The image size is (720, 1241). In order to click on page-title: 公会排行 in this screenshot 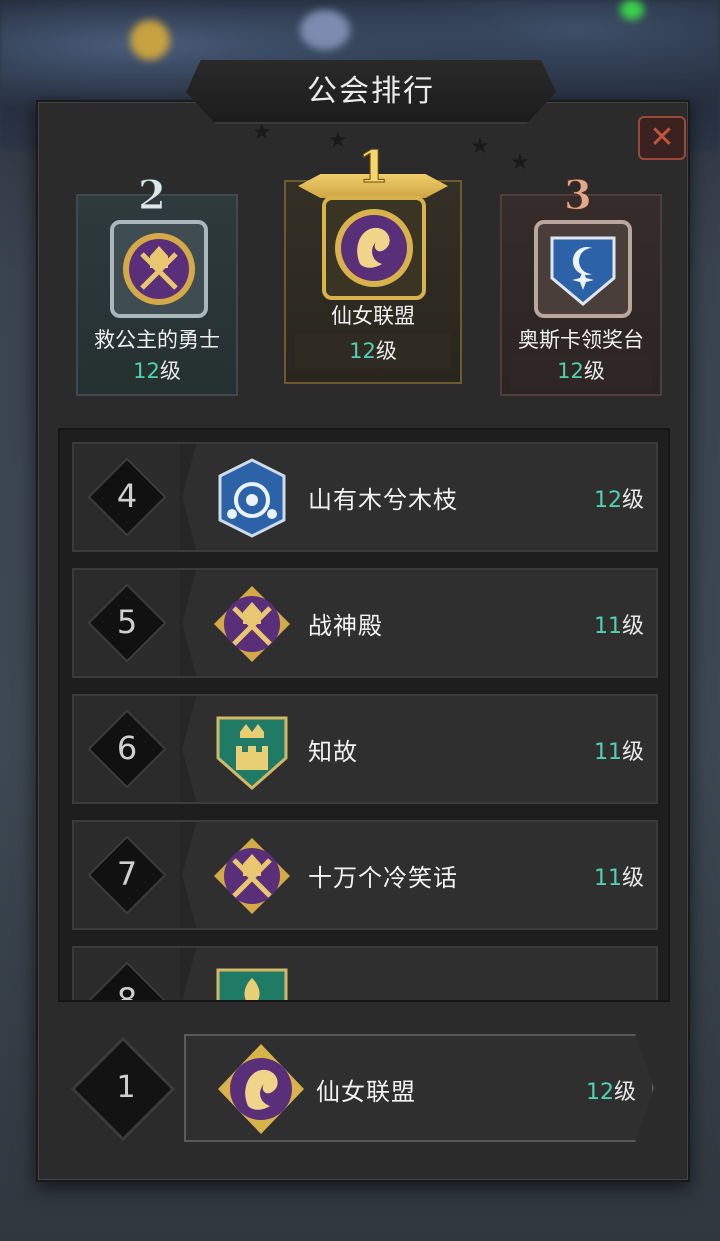, I will do `click(371, 91)`.